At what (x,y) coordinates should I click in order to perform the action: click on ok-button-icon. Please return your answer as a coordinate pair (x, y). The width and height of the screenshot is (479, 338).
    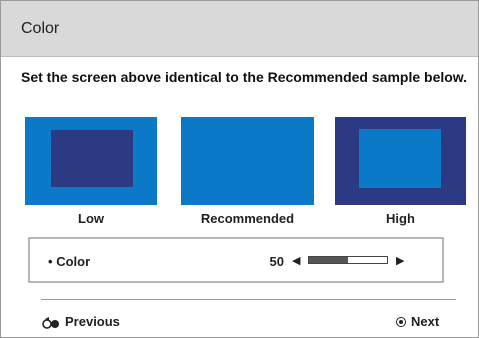
    Looking at the image, I should click on (401, 322).